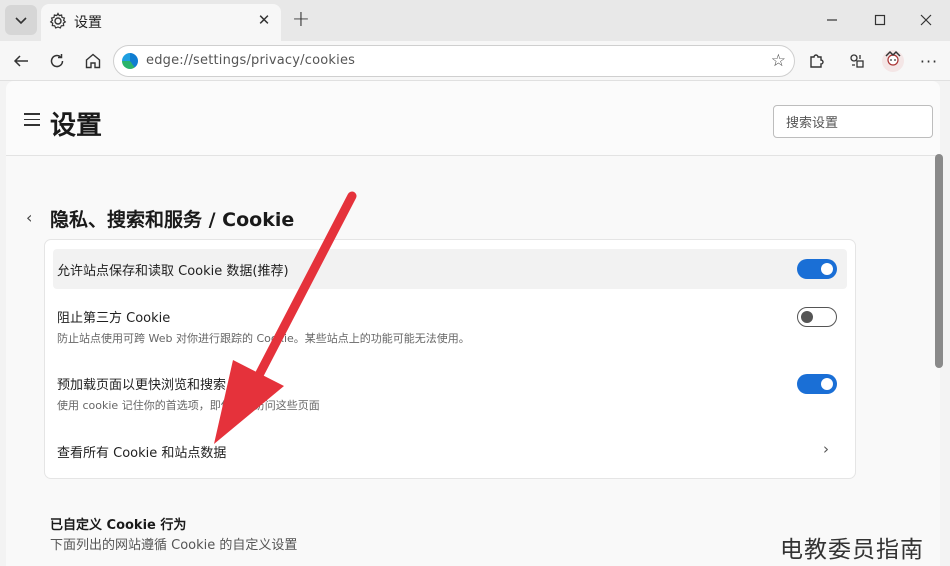  I want to click on chevron-right-icon: ›, so click(826, 449).